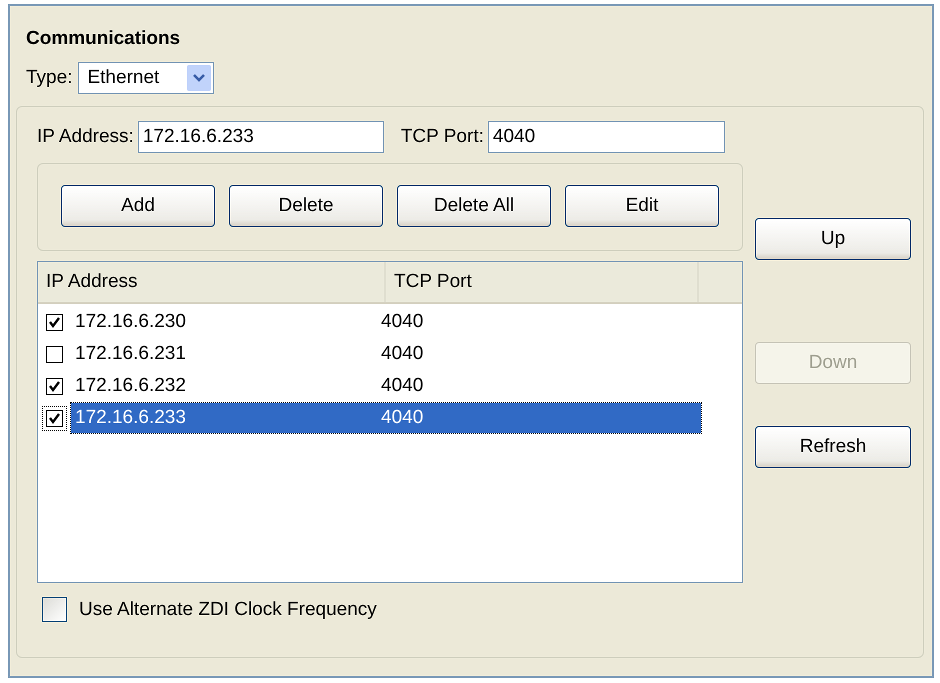 This screenshot has width=940, height=683. I want to click on action-button: Delete, so click(306, 206).